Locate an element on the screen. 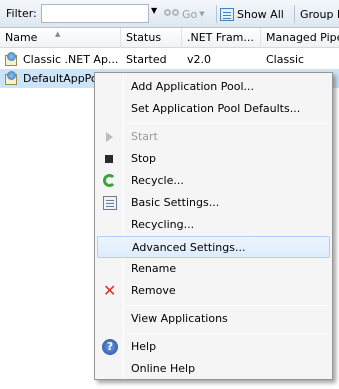  binoculars-icon is located at coordinates (172, 14).